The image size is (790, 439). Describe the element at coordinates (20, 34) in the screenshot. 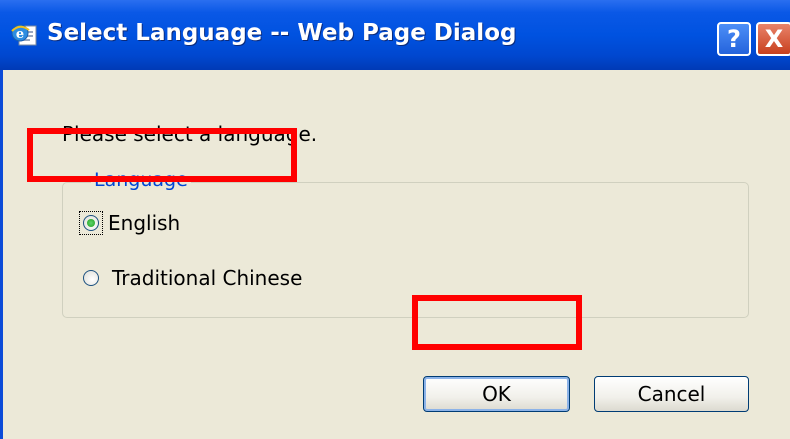

I see `svg-text: e` at that location.